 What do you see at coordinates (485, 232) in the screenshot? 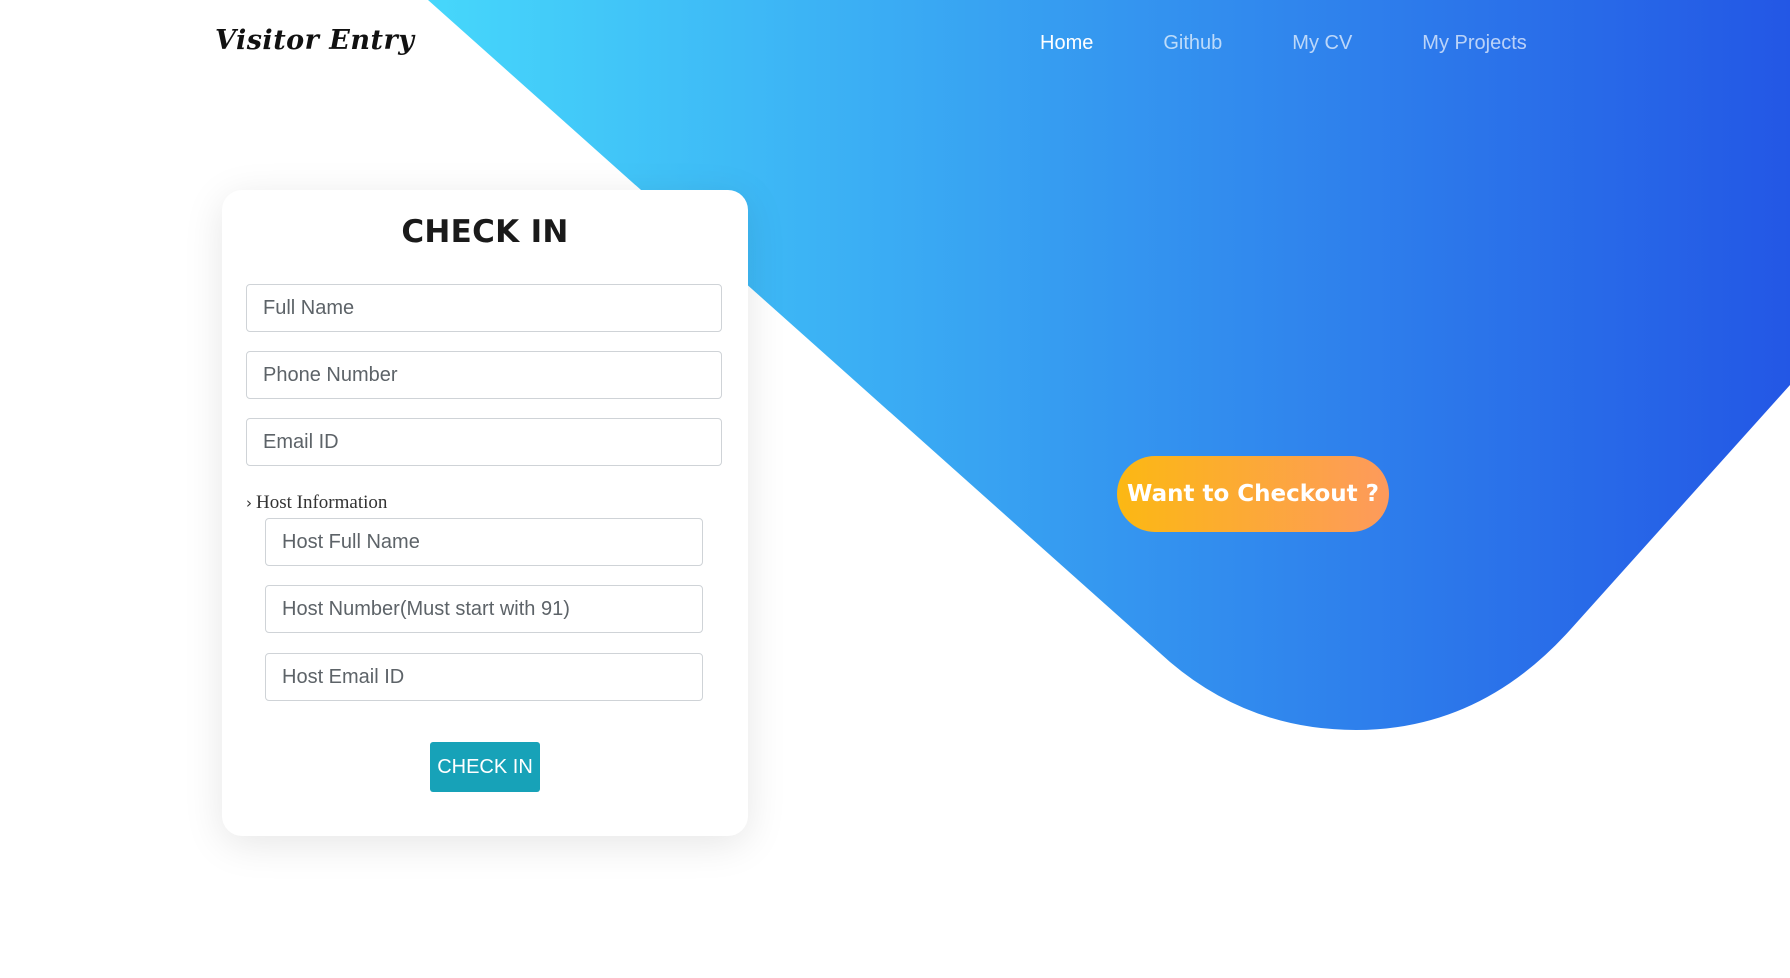
I see `card-title: CHECK IN` at bounding box center [485, 232].